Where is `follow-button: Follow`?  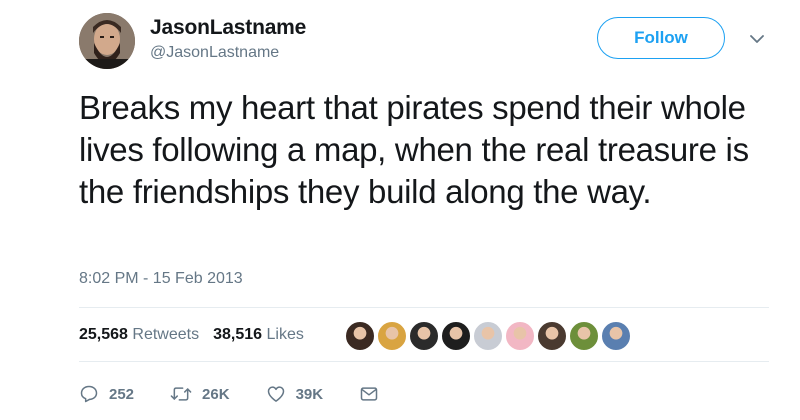
follow-button: Follow is located at coordinates (661, 38).